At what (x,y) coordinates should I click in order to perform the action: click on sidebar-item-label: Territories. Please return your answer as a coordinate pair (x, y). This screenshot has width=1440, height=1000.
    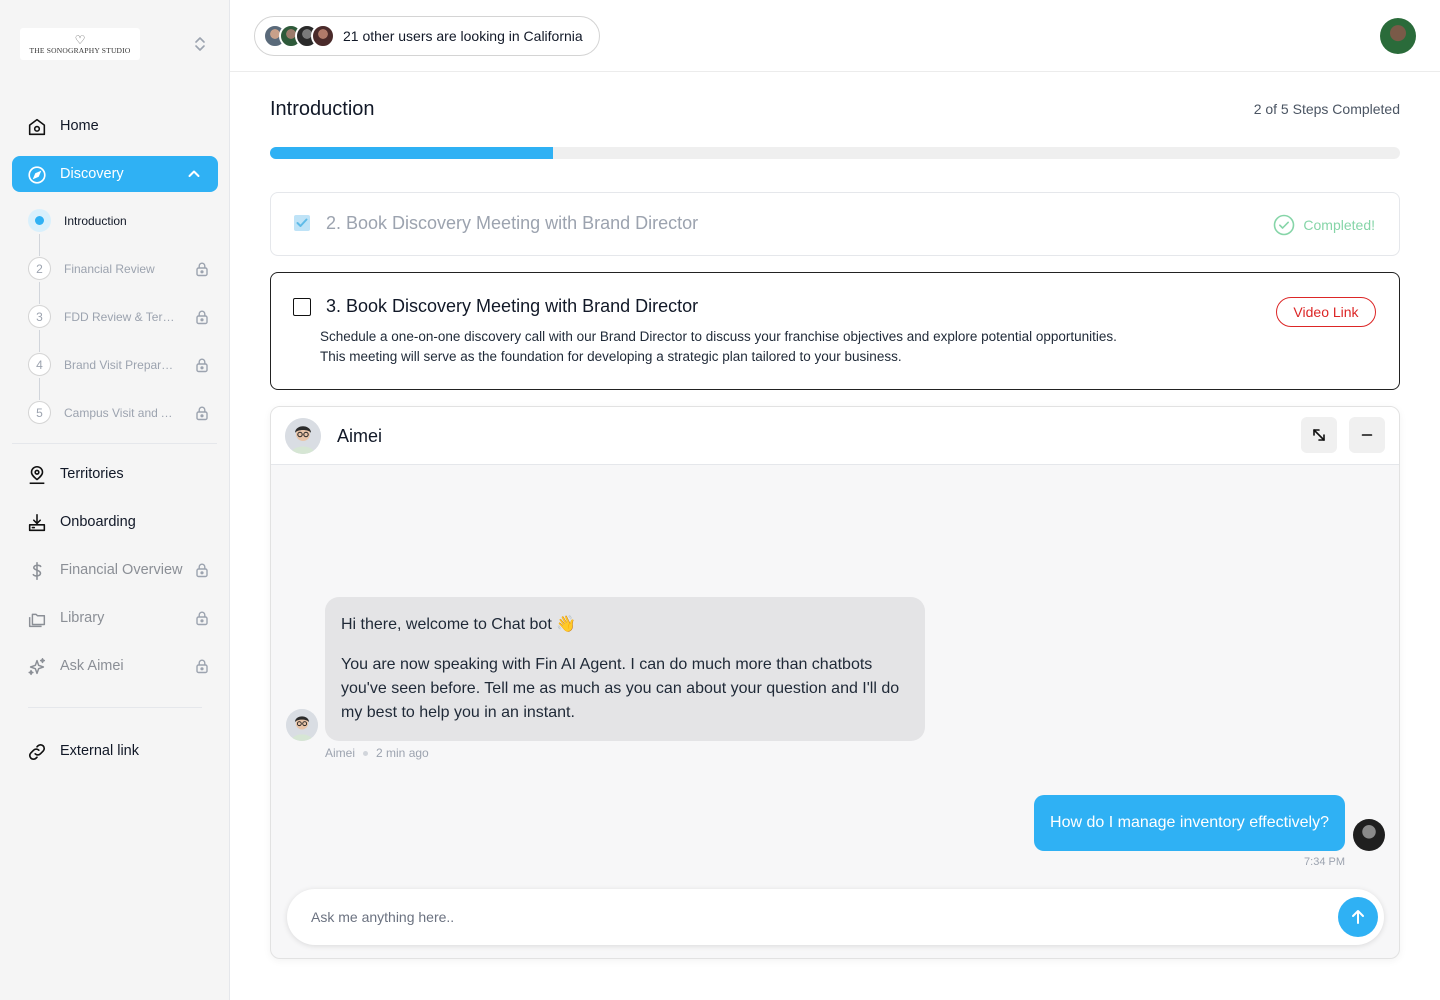
    Looking at the image, I should click on (92, 474).